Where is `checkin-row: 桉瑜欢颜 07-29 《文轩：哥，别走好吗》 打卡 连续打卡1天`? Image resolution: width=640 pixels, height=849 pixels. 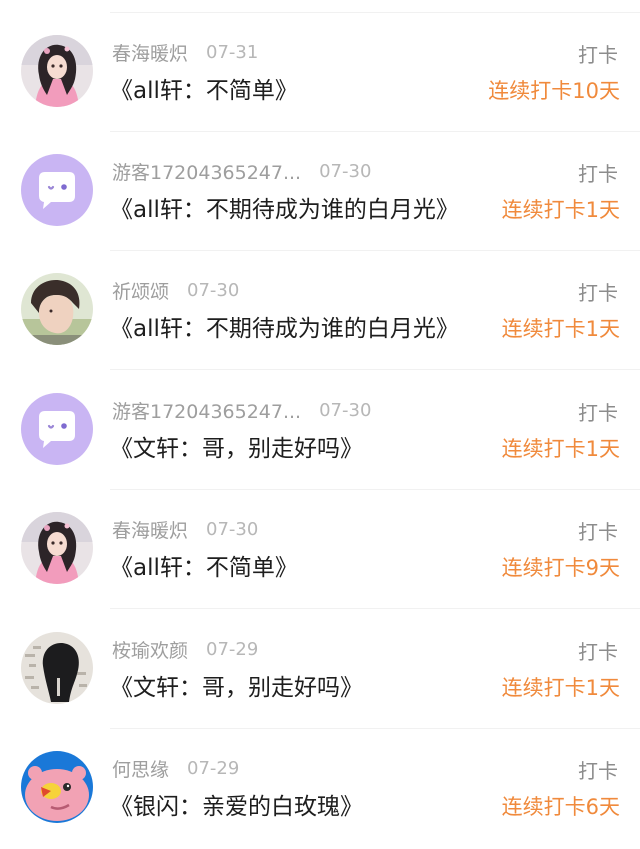
checkin-row: 桉瑜欢颜 07-29 《文轩：哥，别走好吗》 打卡 连续打卡1天 is located at coordinates (320, 669).